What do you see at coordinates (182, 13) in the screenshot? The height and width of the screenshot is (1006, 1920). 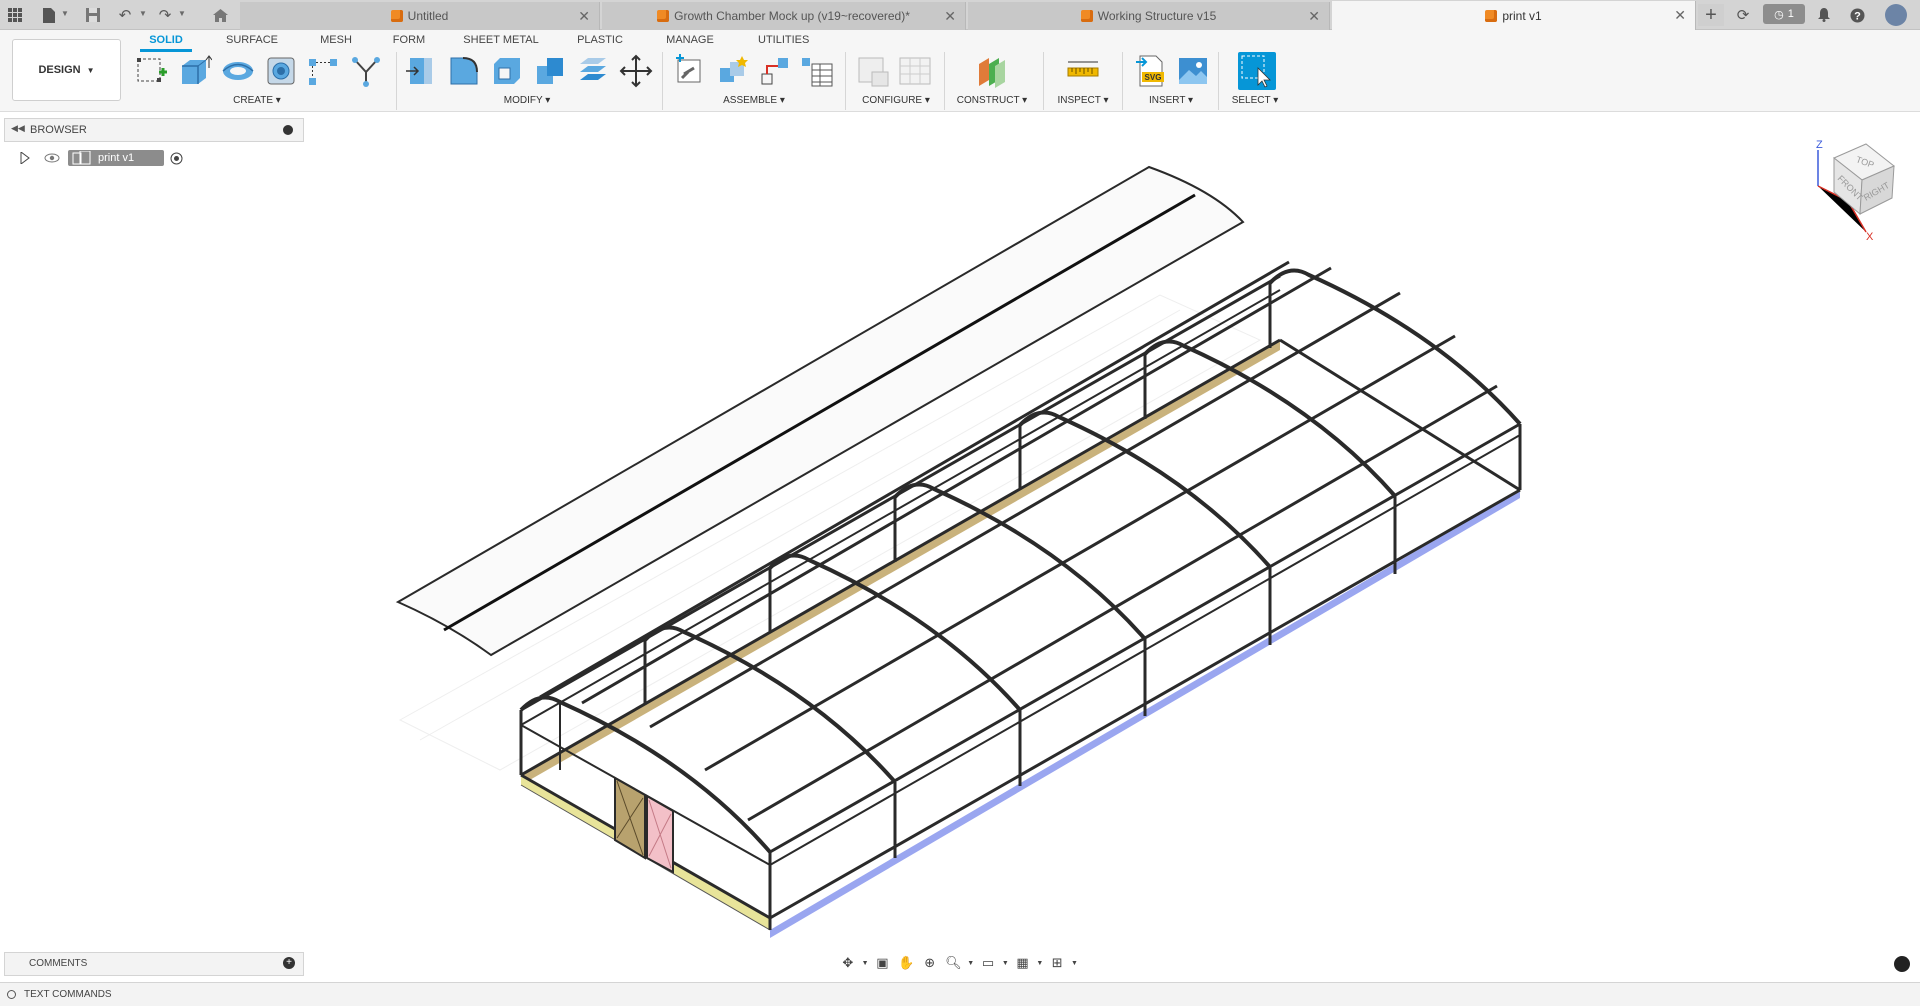 I see `redo-caret-icon: ▼` at bounding box center [182, 13].